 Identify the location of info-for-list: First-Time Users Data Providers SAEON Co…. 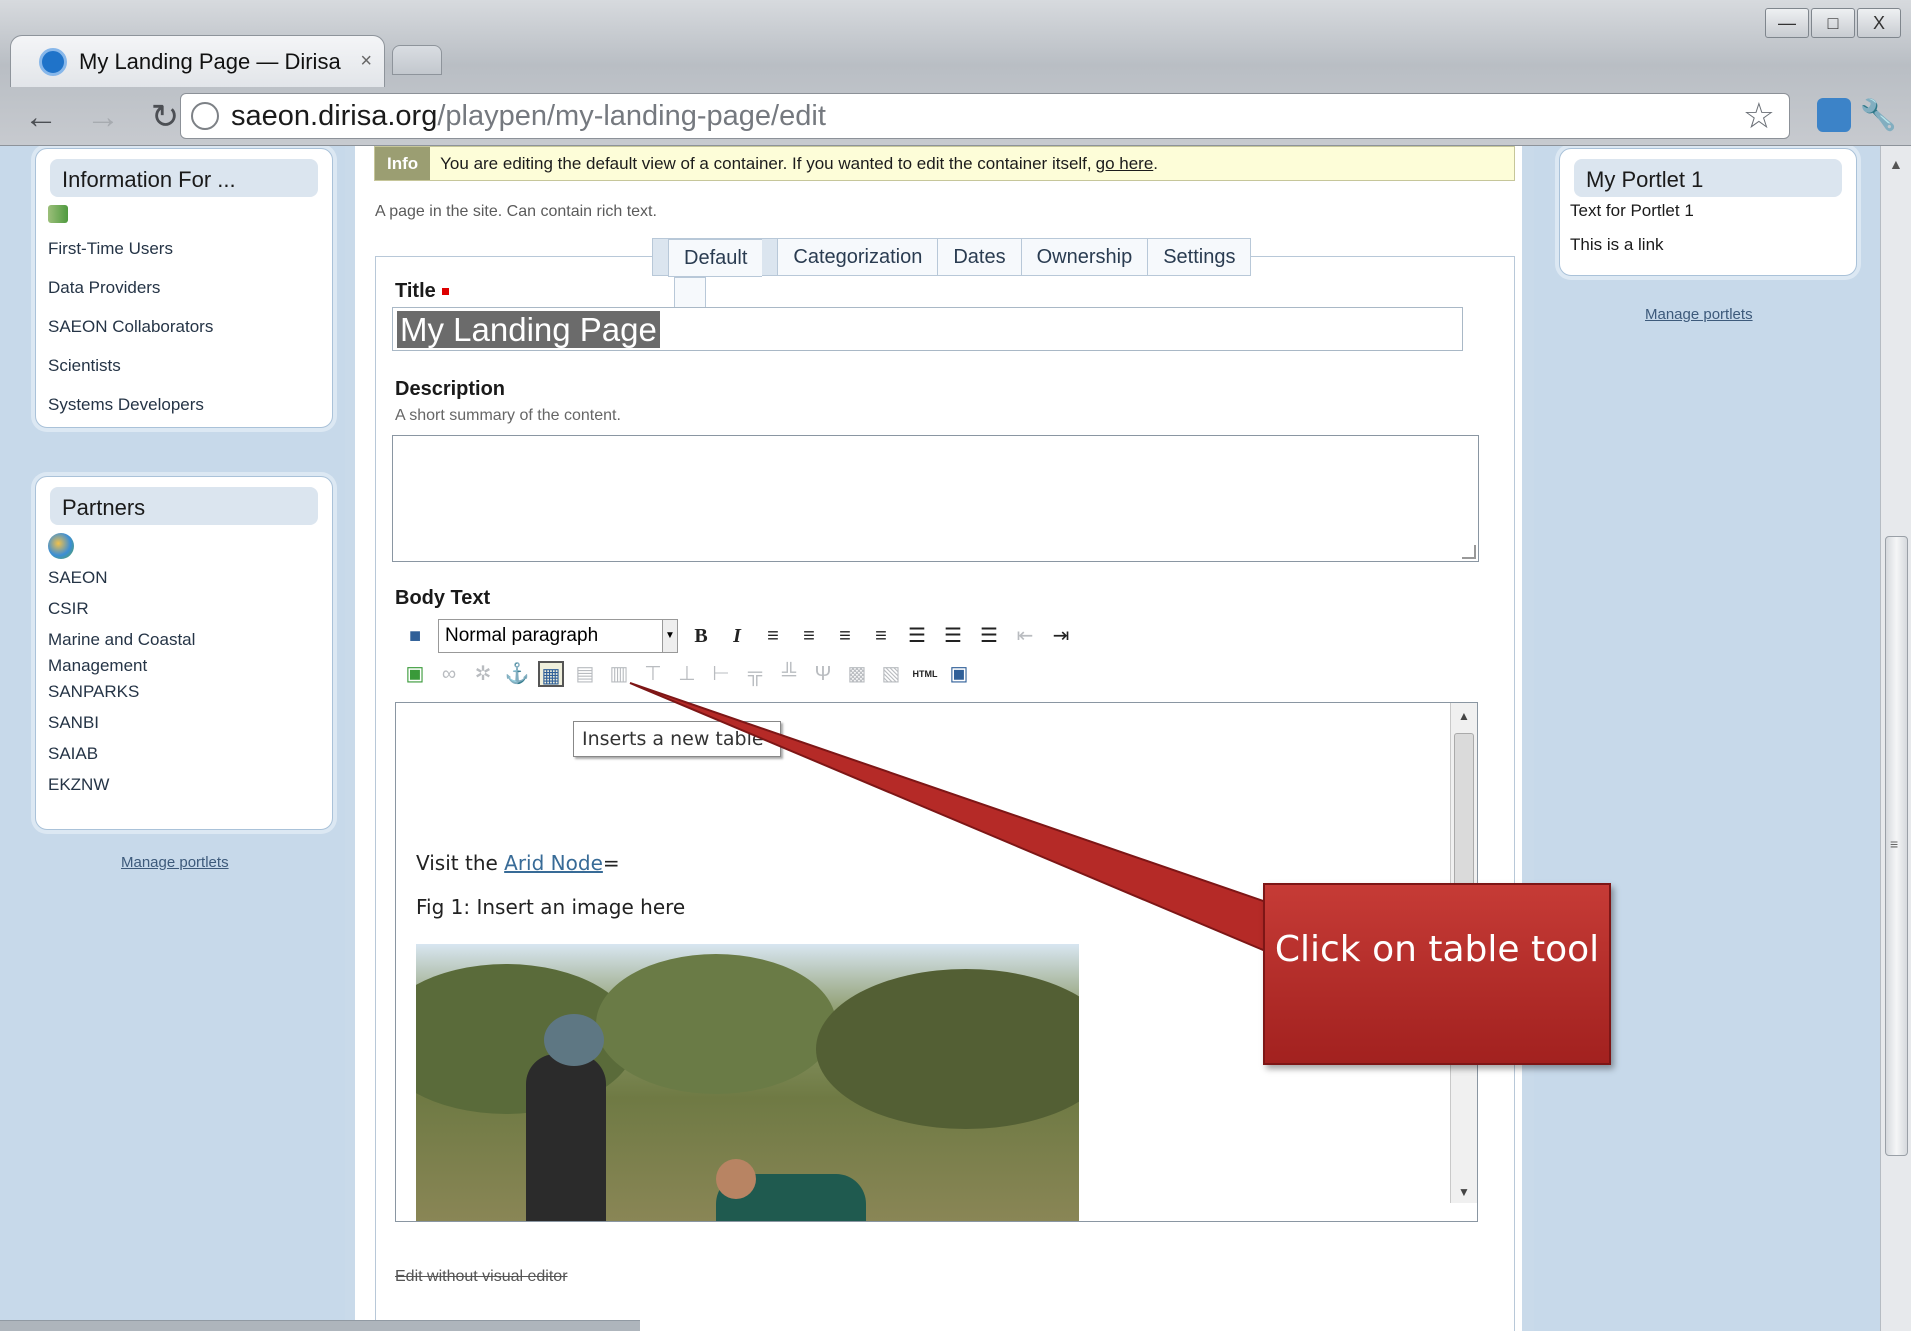
(184, 326).